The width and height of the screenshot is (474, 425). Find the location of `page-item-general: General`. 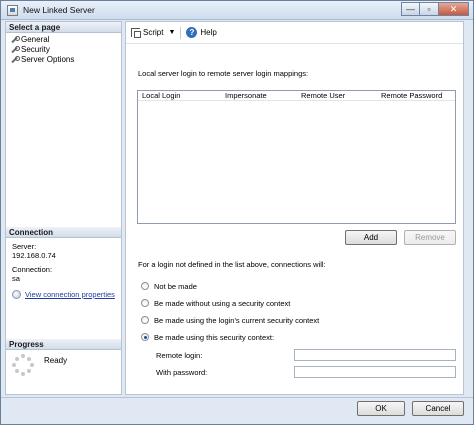

page-item-general: General is located at coordinates (63, 39).